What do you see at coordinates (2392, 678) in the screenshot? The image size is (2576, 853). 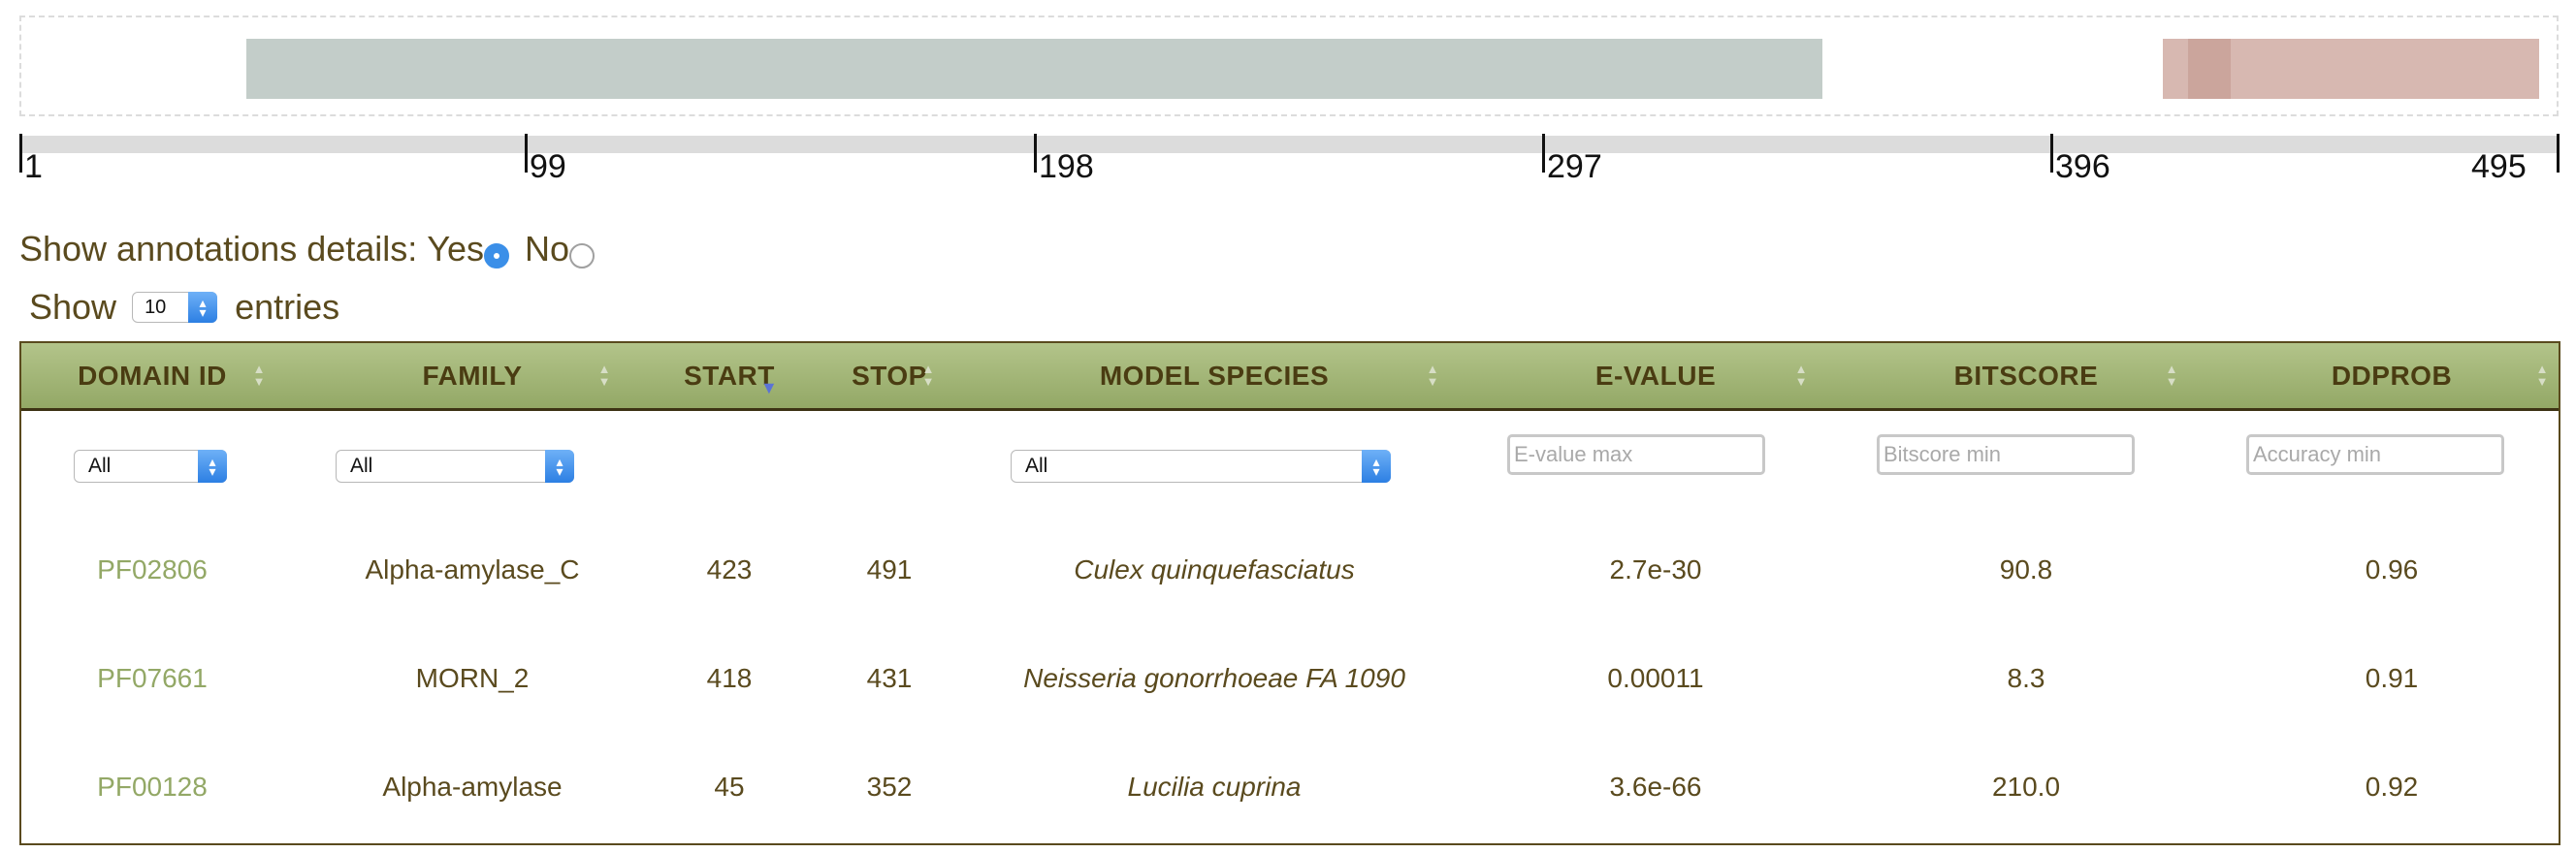 I see `ddprob-cell: 0.91` at bounding box center [2392, 678].